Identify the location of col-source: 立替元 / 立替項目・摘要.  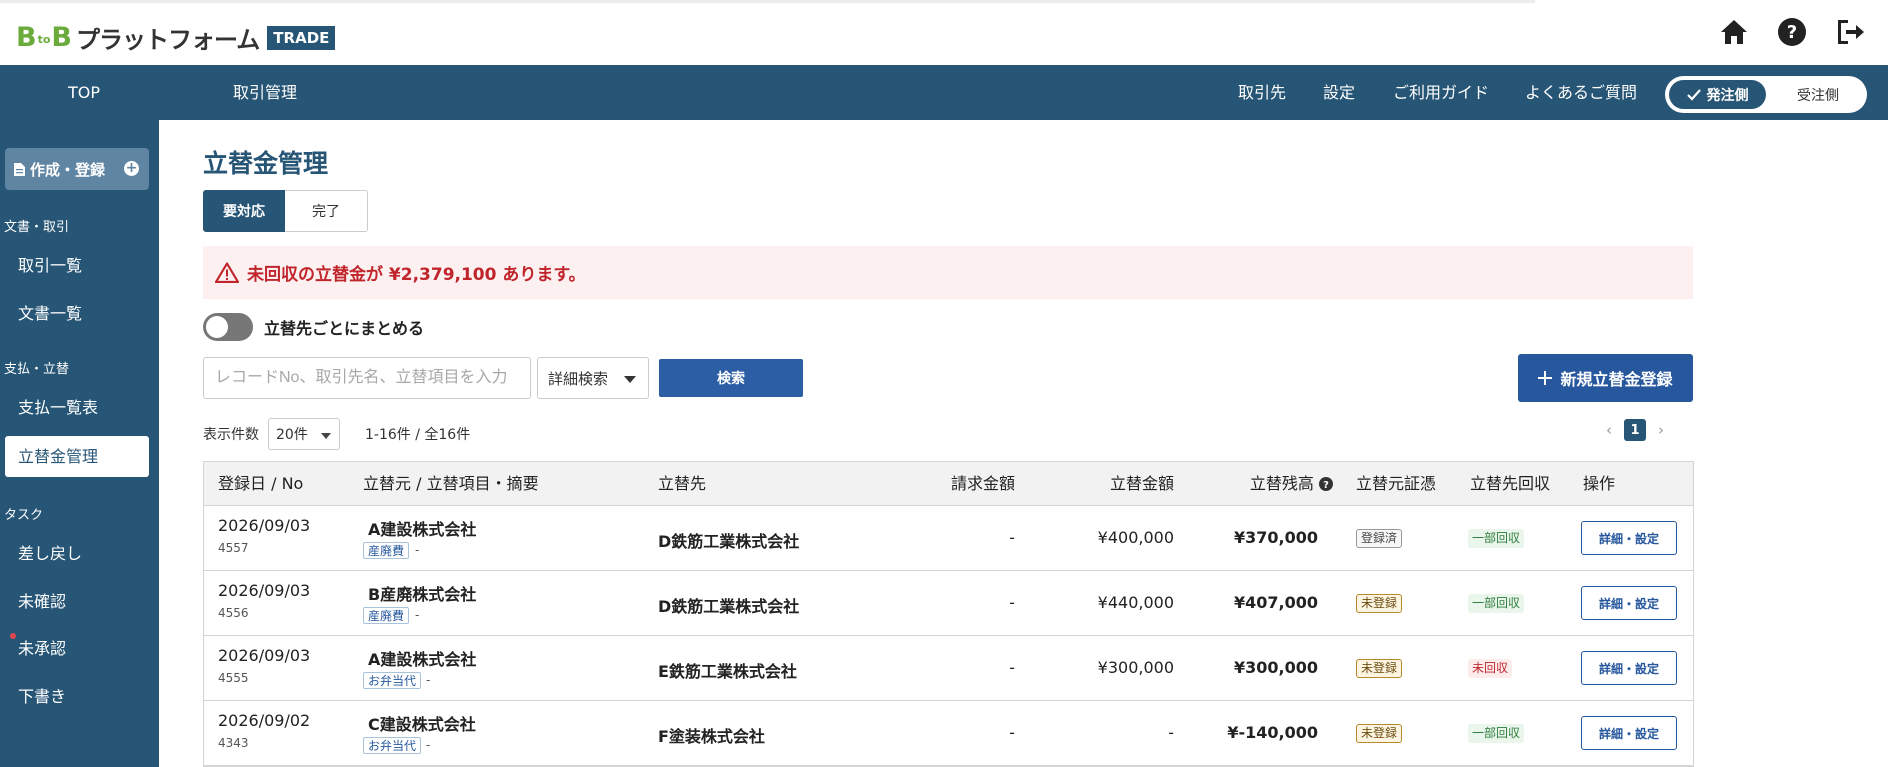
(451, 483).